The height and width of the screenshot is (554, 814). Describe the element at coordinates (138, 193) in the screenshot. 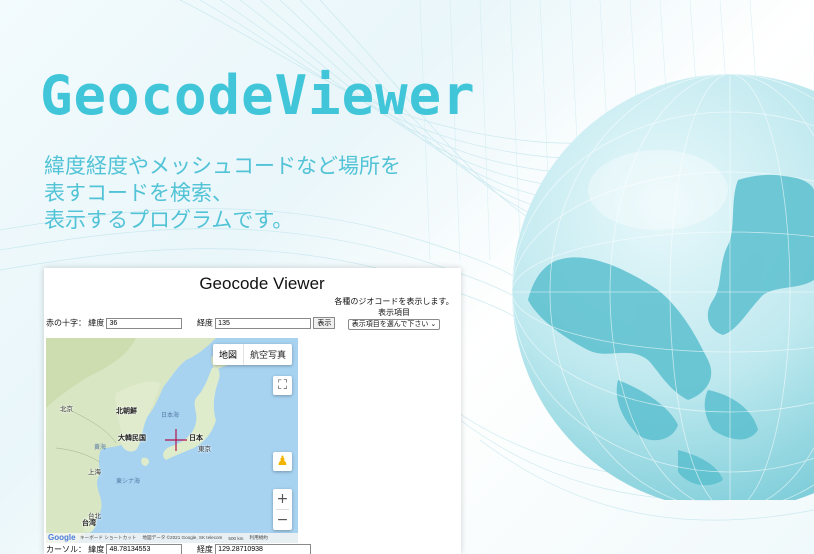

I see `hero-description-line: 表すコードを検索、` at that location.